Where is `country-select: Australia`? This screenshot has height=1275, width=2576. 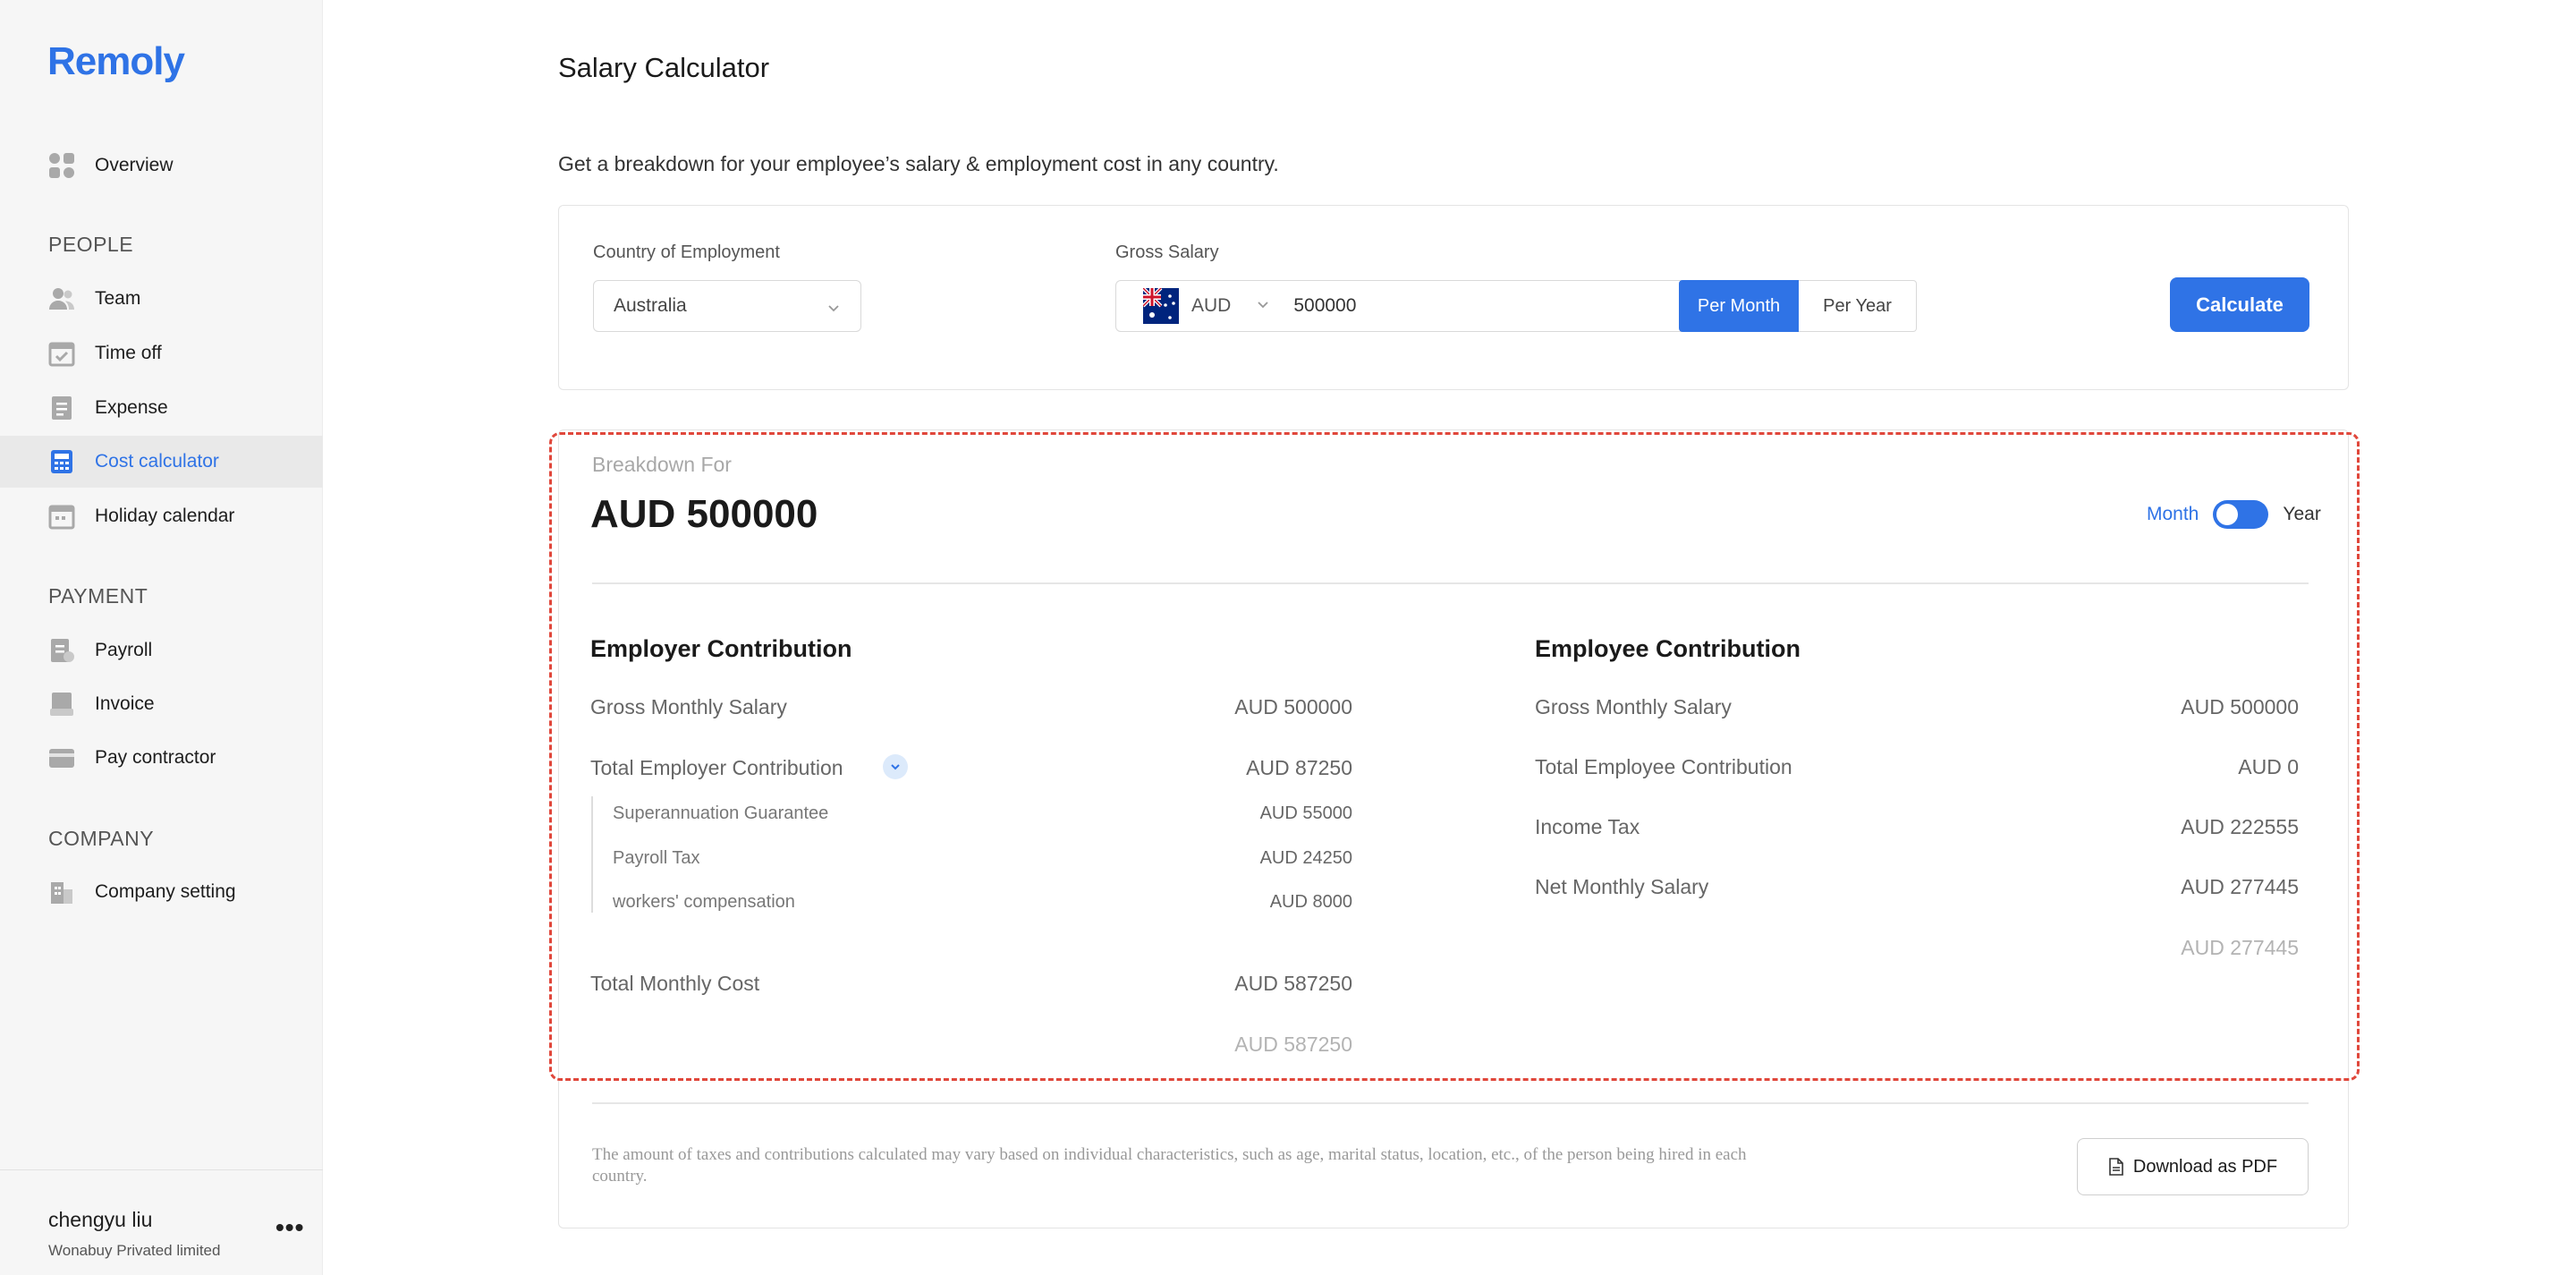
country-select: Australia is located at coordinates (727, 306).